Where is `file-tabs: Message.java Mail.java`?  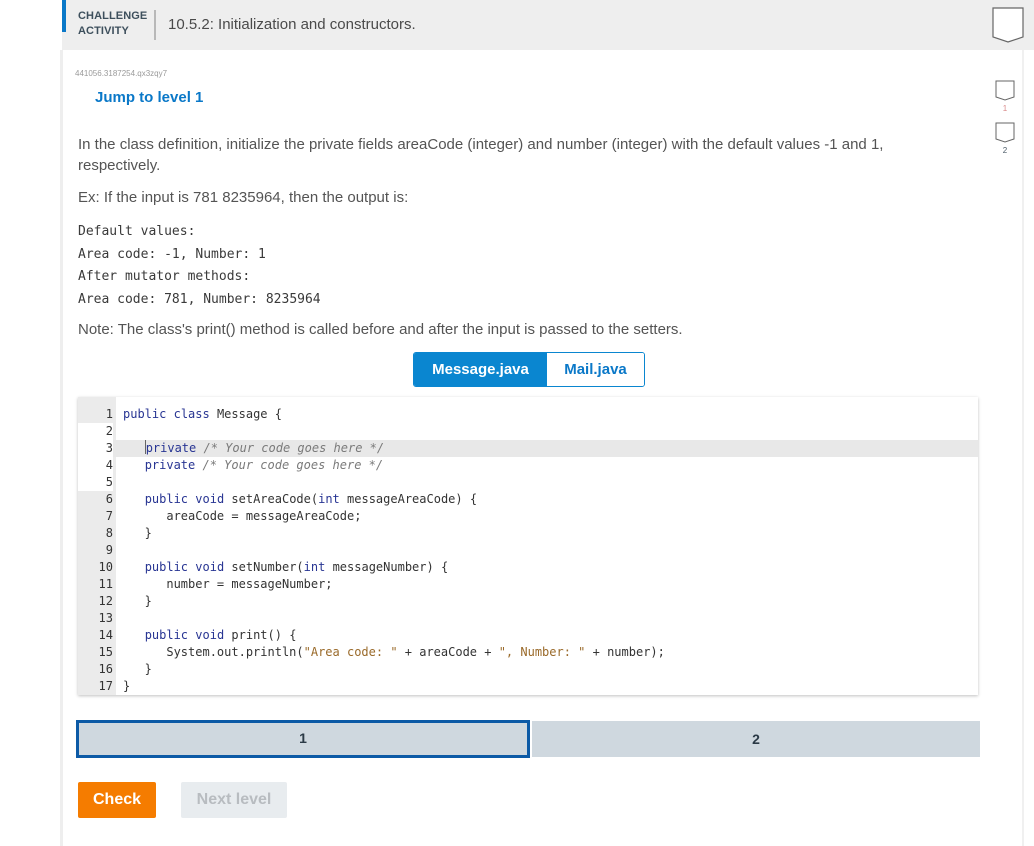
file-tabs: Message.java Mail.java is located at coordinates (529, 369).